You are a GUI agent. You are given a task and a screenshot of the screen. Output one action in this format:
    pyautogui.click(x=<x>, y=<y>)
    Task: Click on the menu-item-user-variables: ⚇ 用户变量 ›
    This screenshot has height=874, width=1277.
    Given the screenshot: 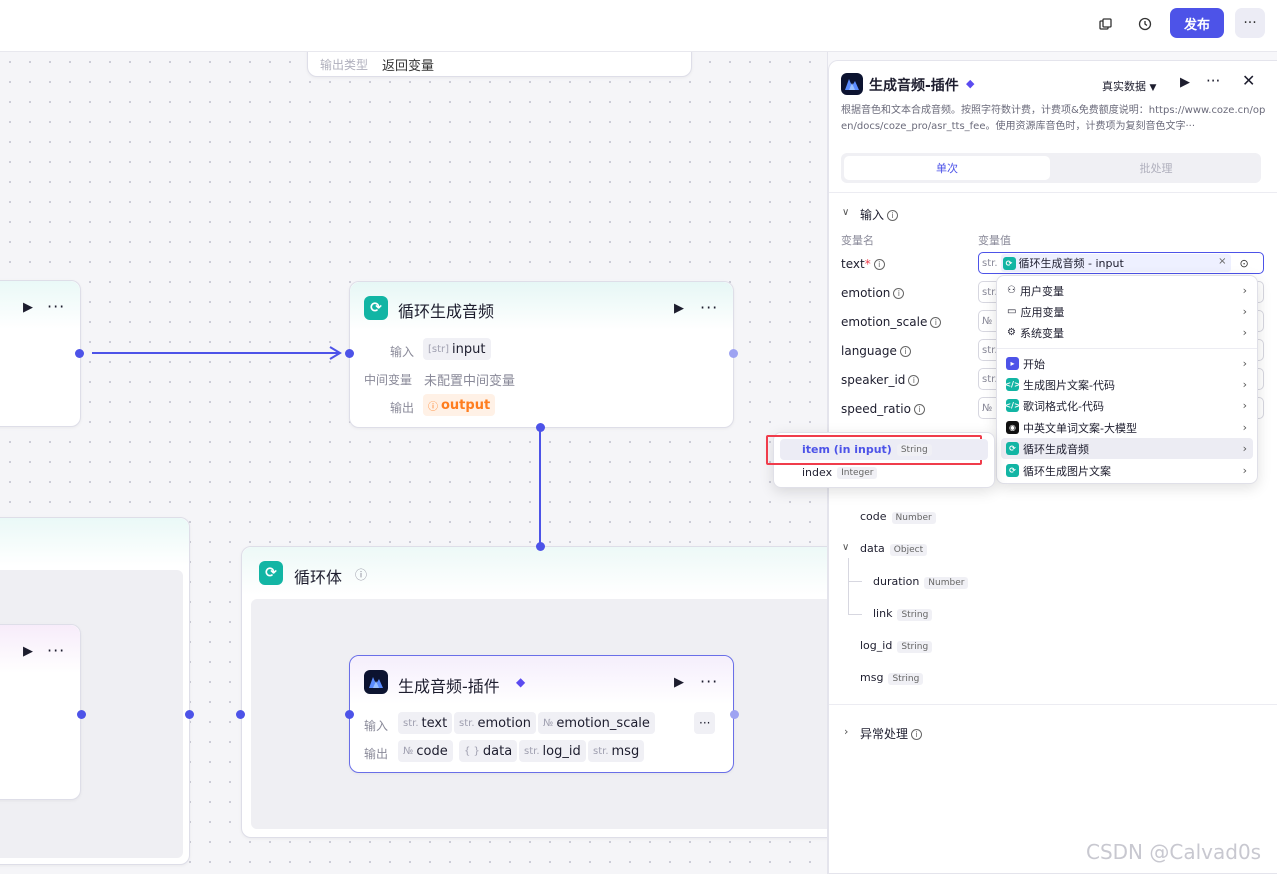 What is the action you would take?
    pyautogui.click(x=1127, y=290)
    